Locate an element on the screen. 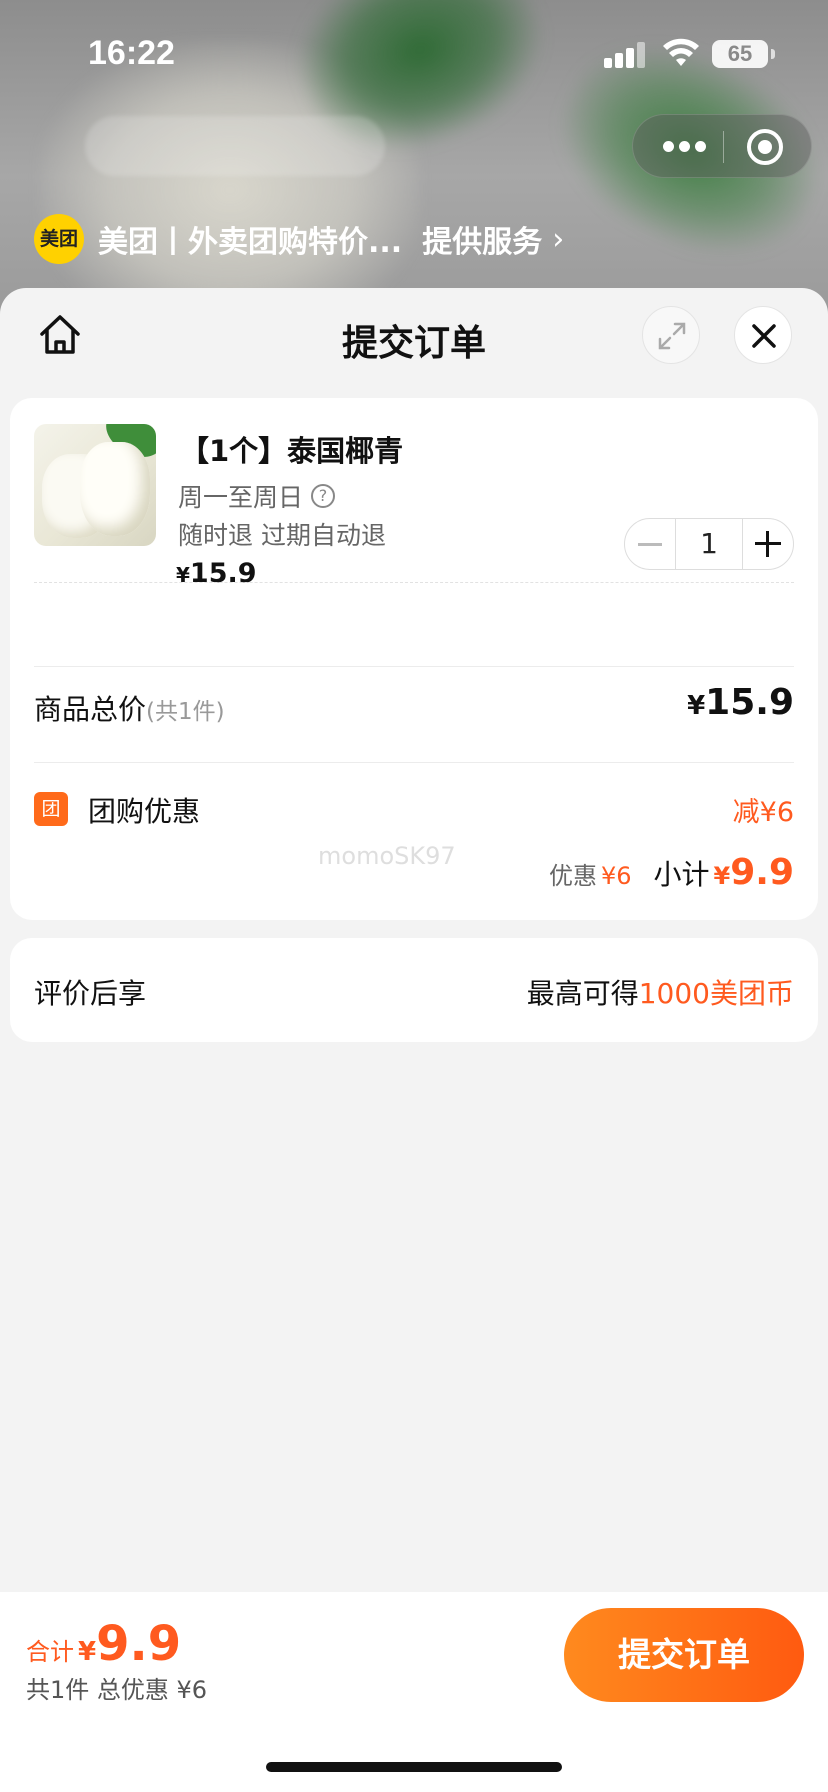 Image resolution: width=828 pixels, height=1792 pixels. status-bar: 16:22 65 is located at coordinates (414, 55).